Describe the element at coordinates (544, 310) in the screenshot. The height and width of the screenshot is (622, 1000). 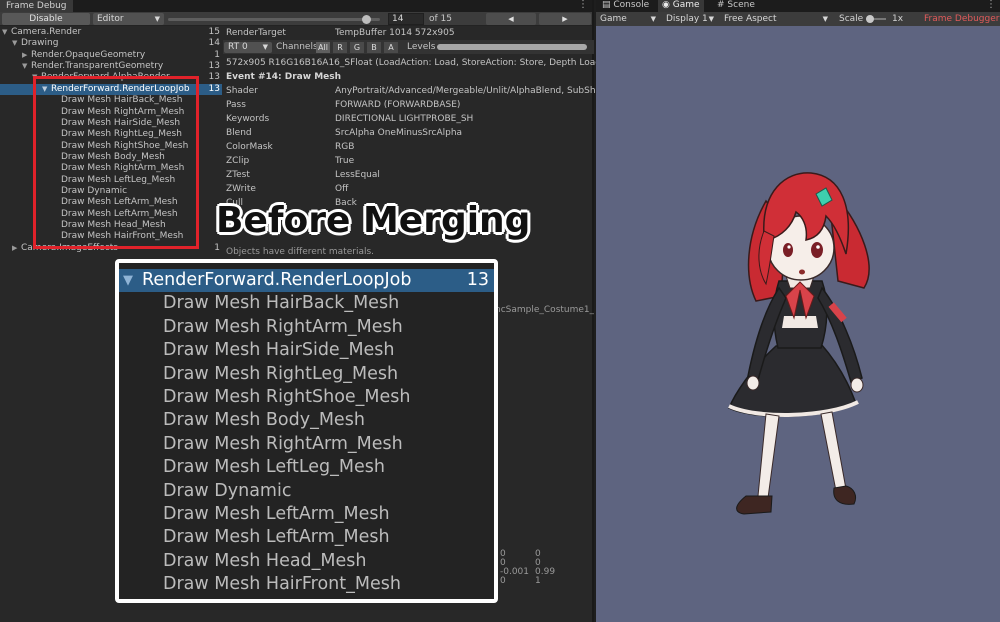
I see `material-name-fragment: ncSample_Costume1_0` at that location.